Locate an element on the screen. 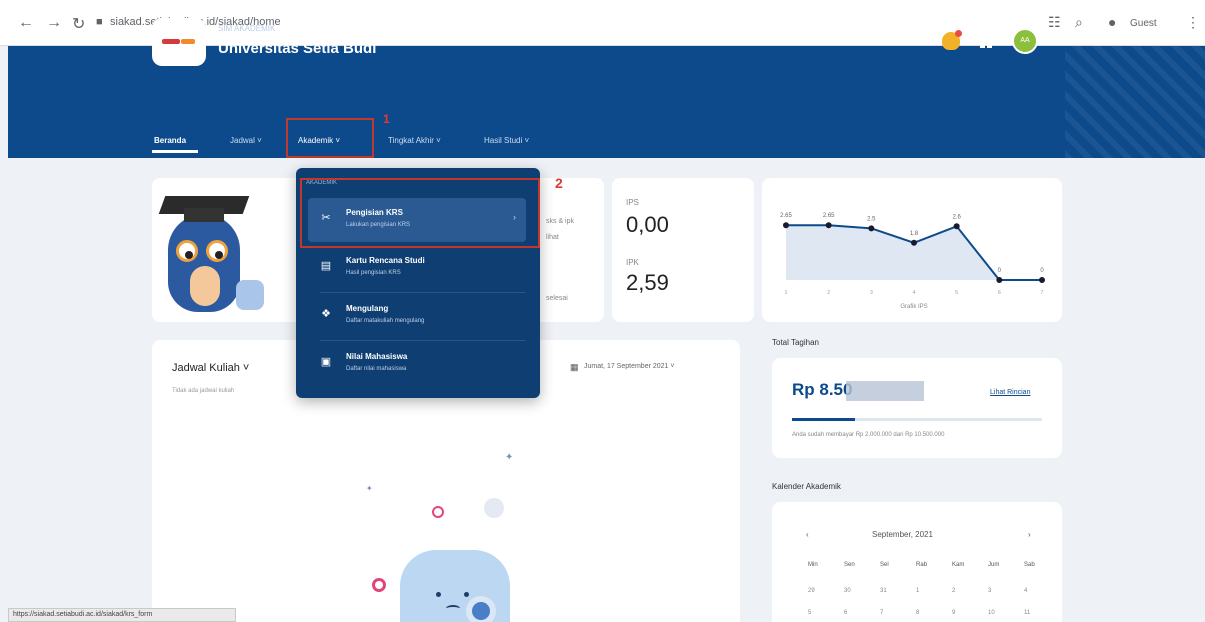  calendar-date: 5 is located at coordinates (809, 613).